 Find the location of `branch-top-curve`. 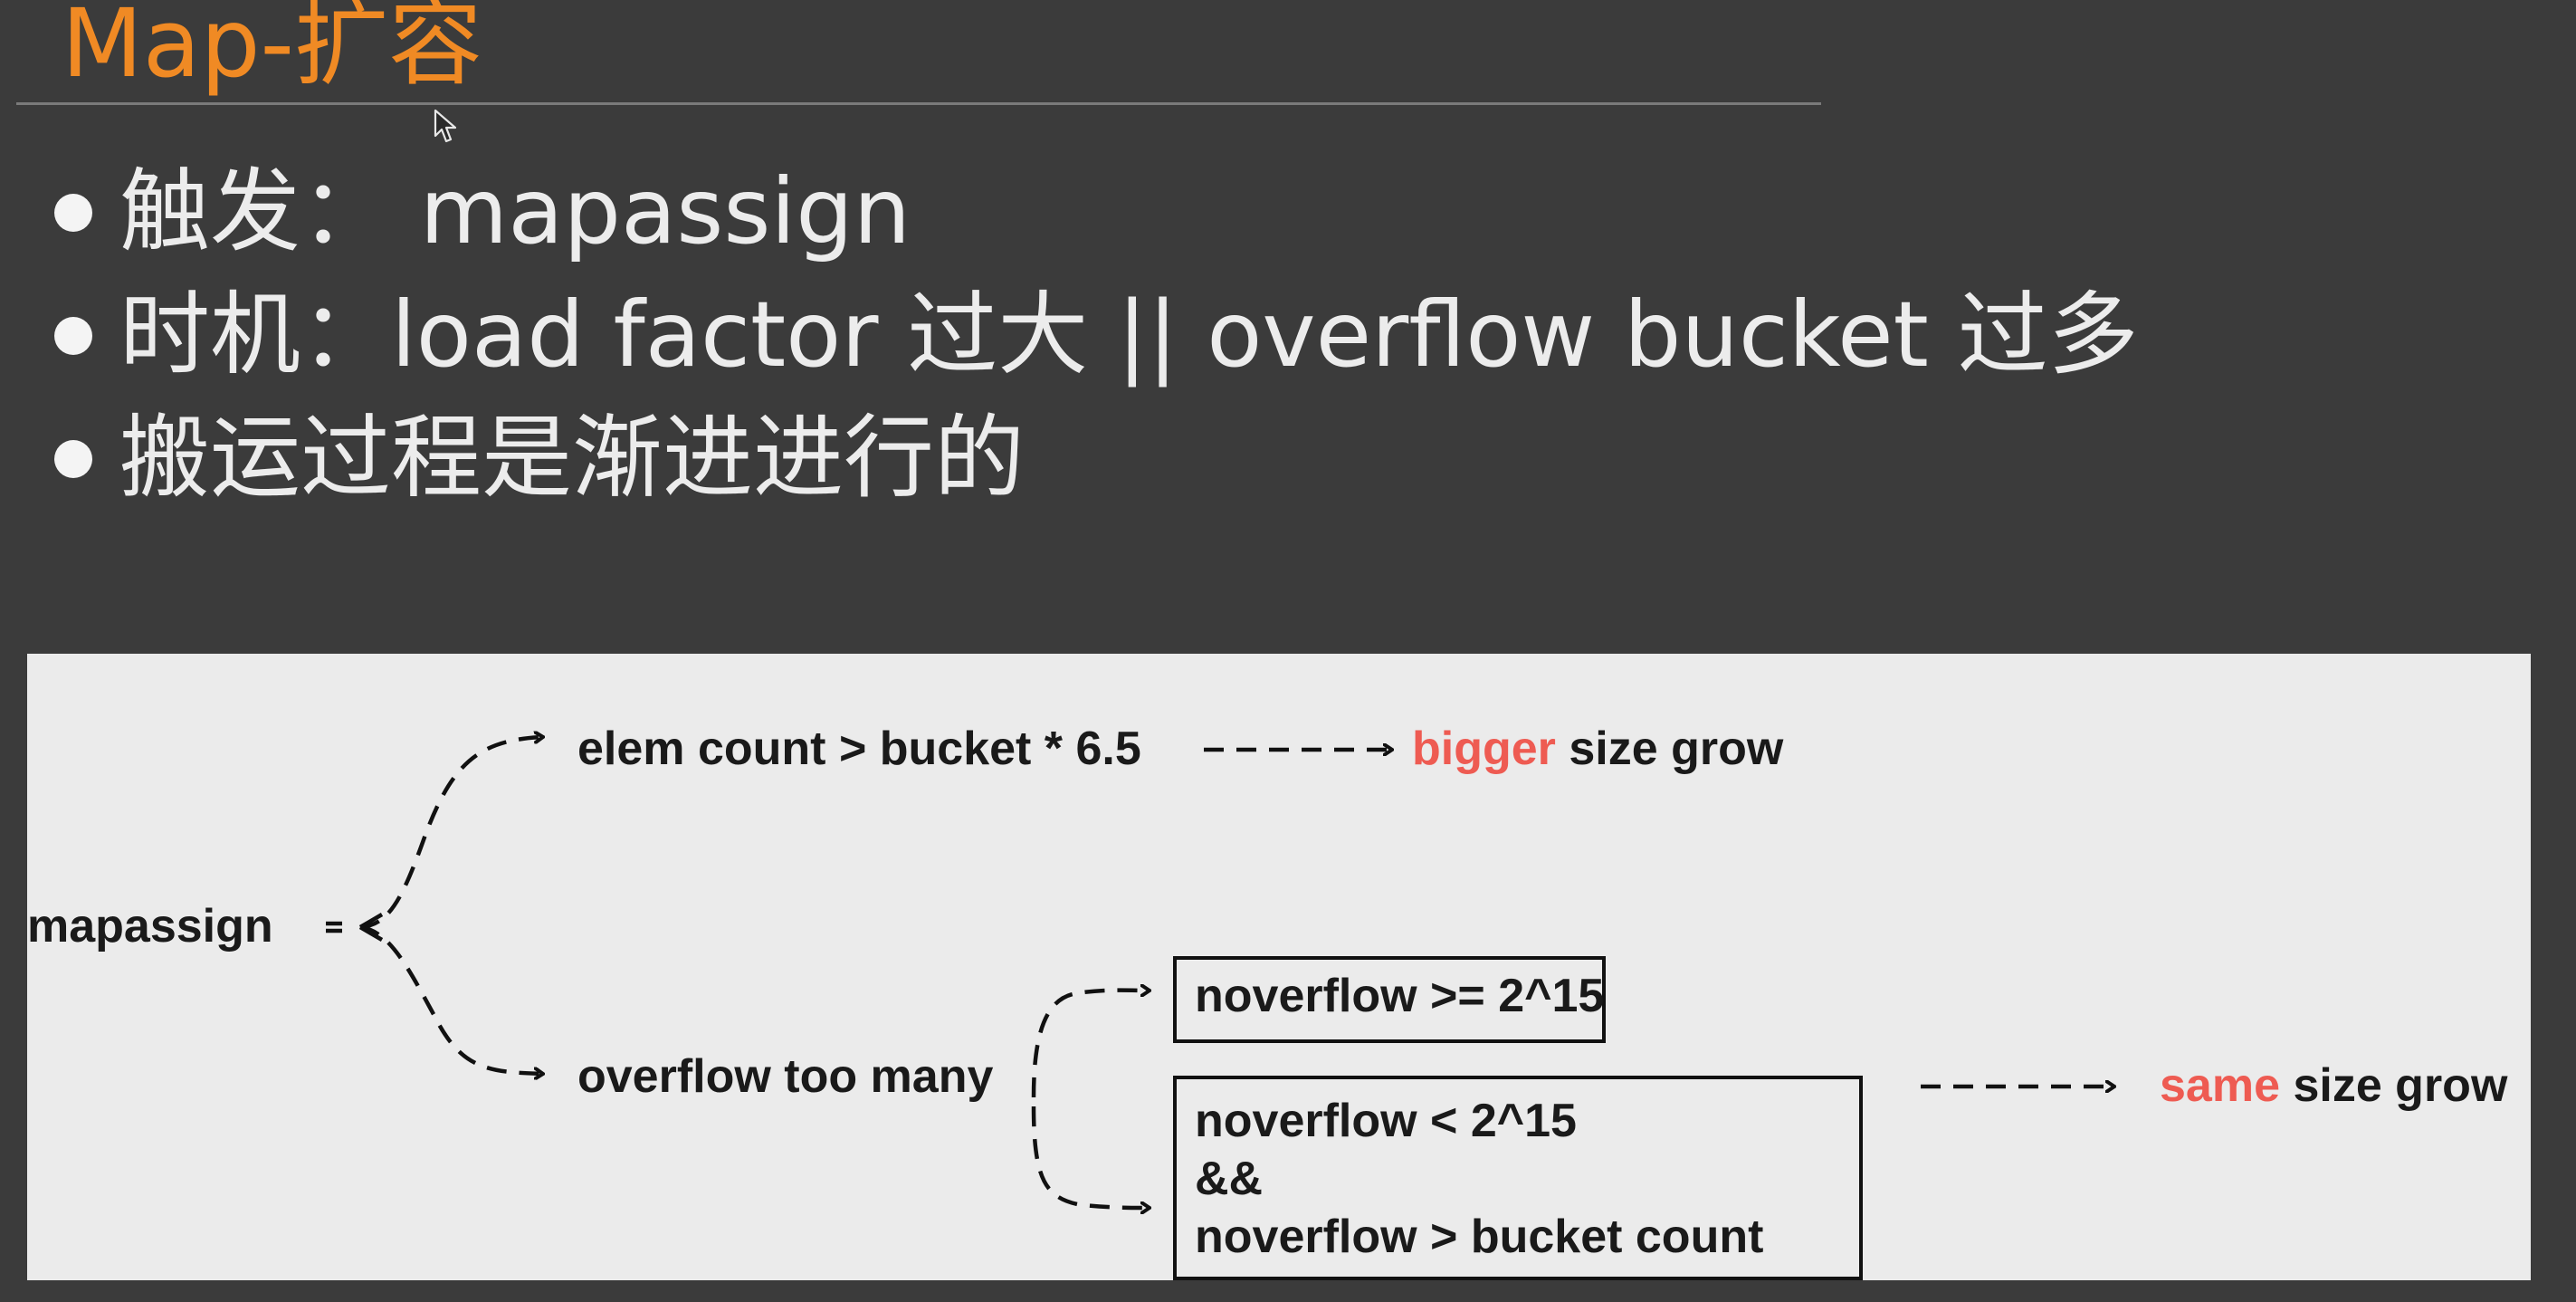

branch-top-curve is located at coordinates (451, 833).